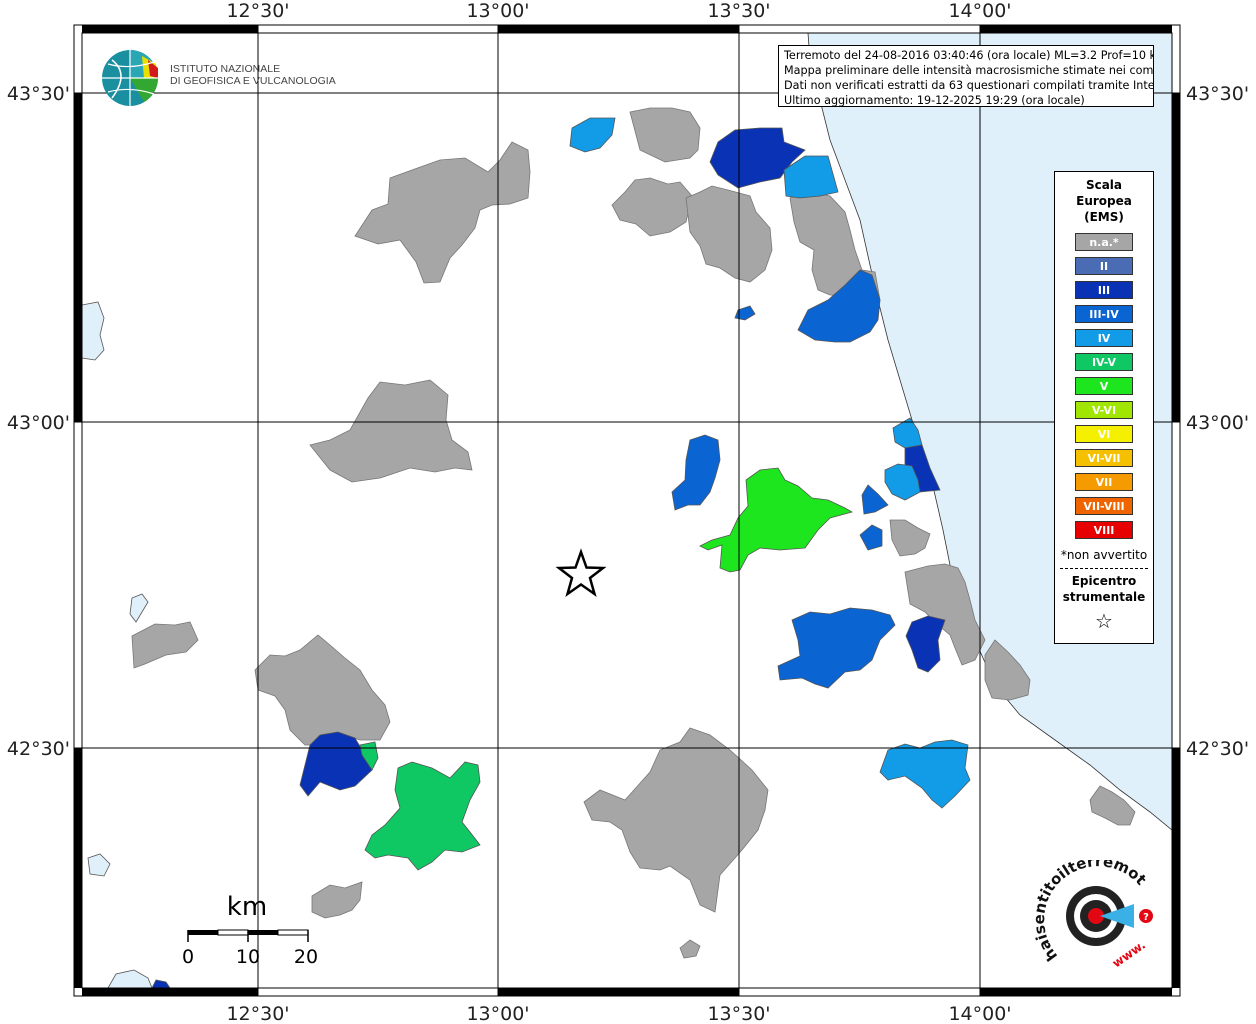 Image resolution: width=1256 pixels, height=1024 pixels. Describe the element at coordinates (1104, 290) in the screenshot. I see `legend-swatch: III` at that location.